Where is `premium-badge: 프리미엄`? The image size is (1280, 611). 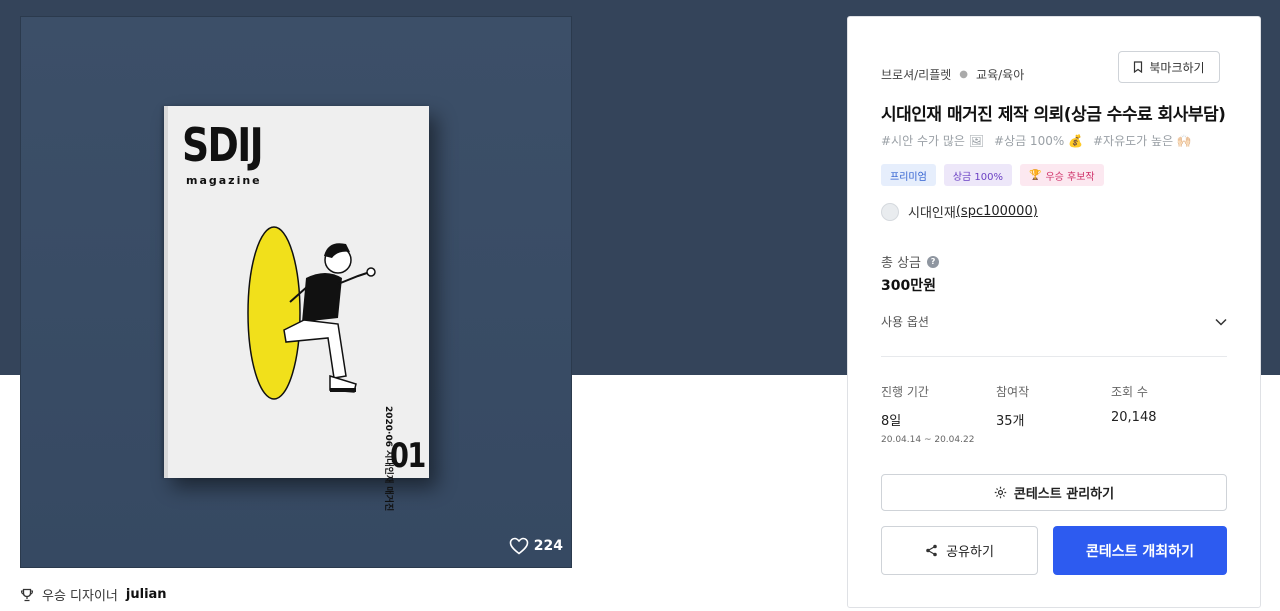
premium-badge: 프리미엄 is located at coordinates (908, 175).